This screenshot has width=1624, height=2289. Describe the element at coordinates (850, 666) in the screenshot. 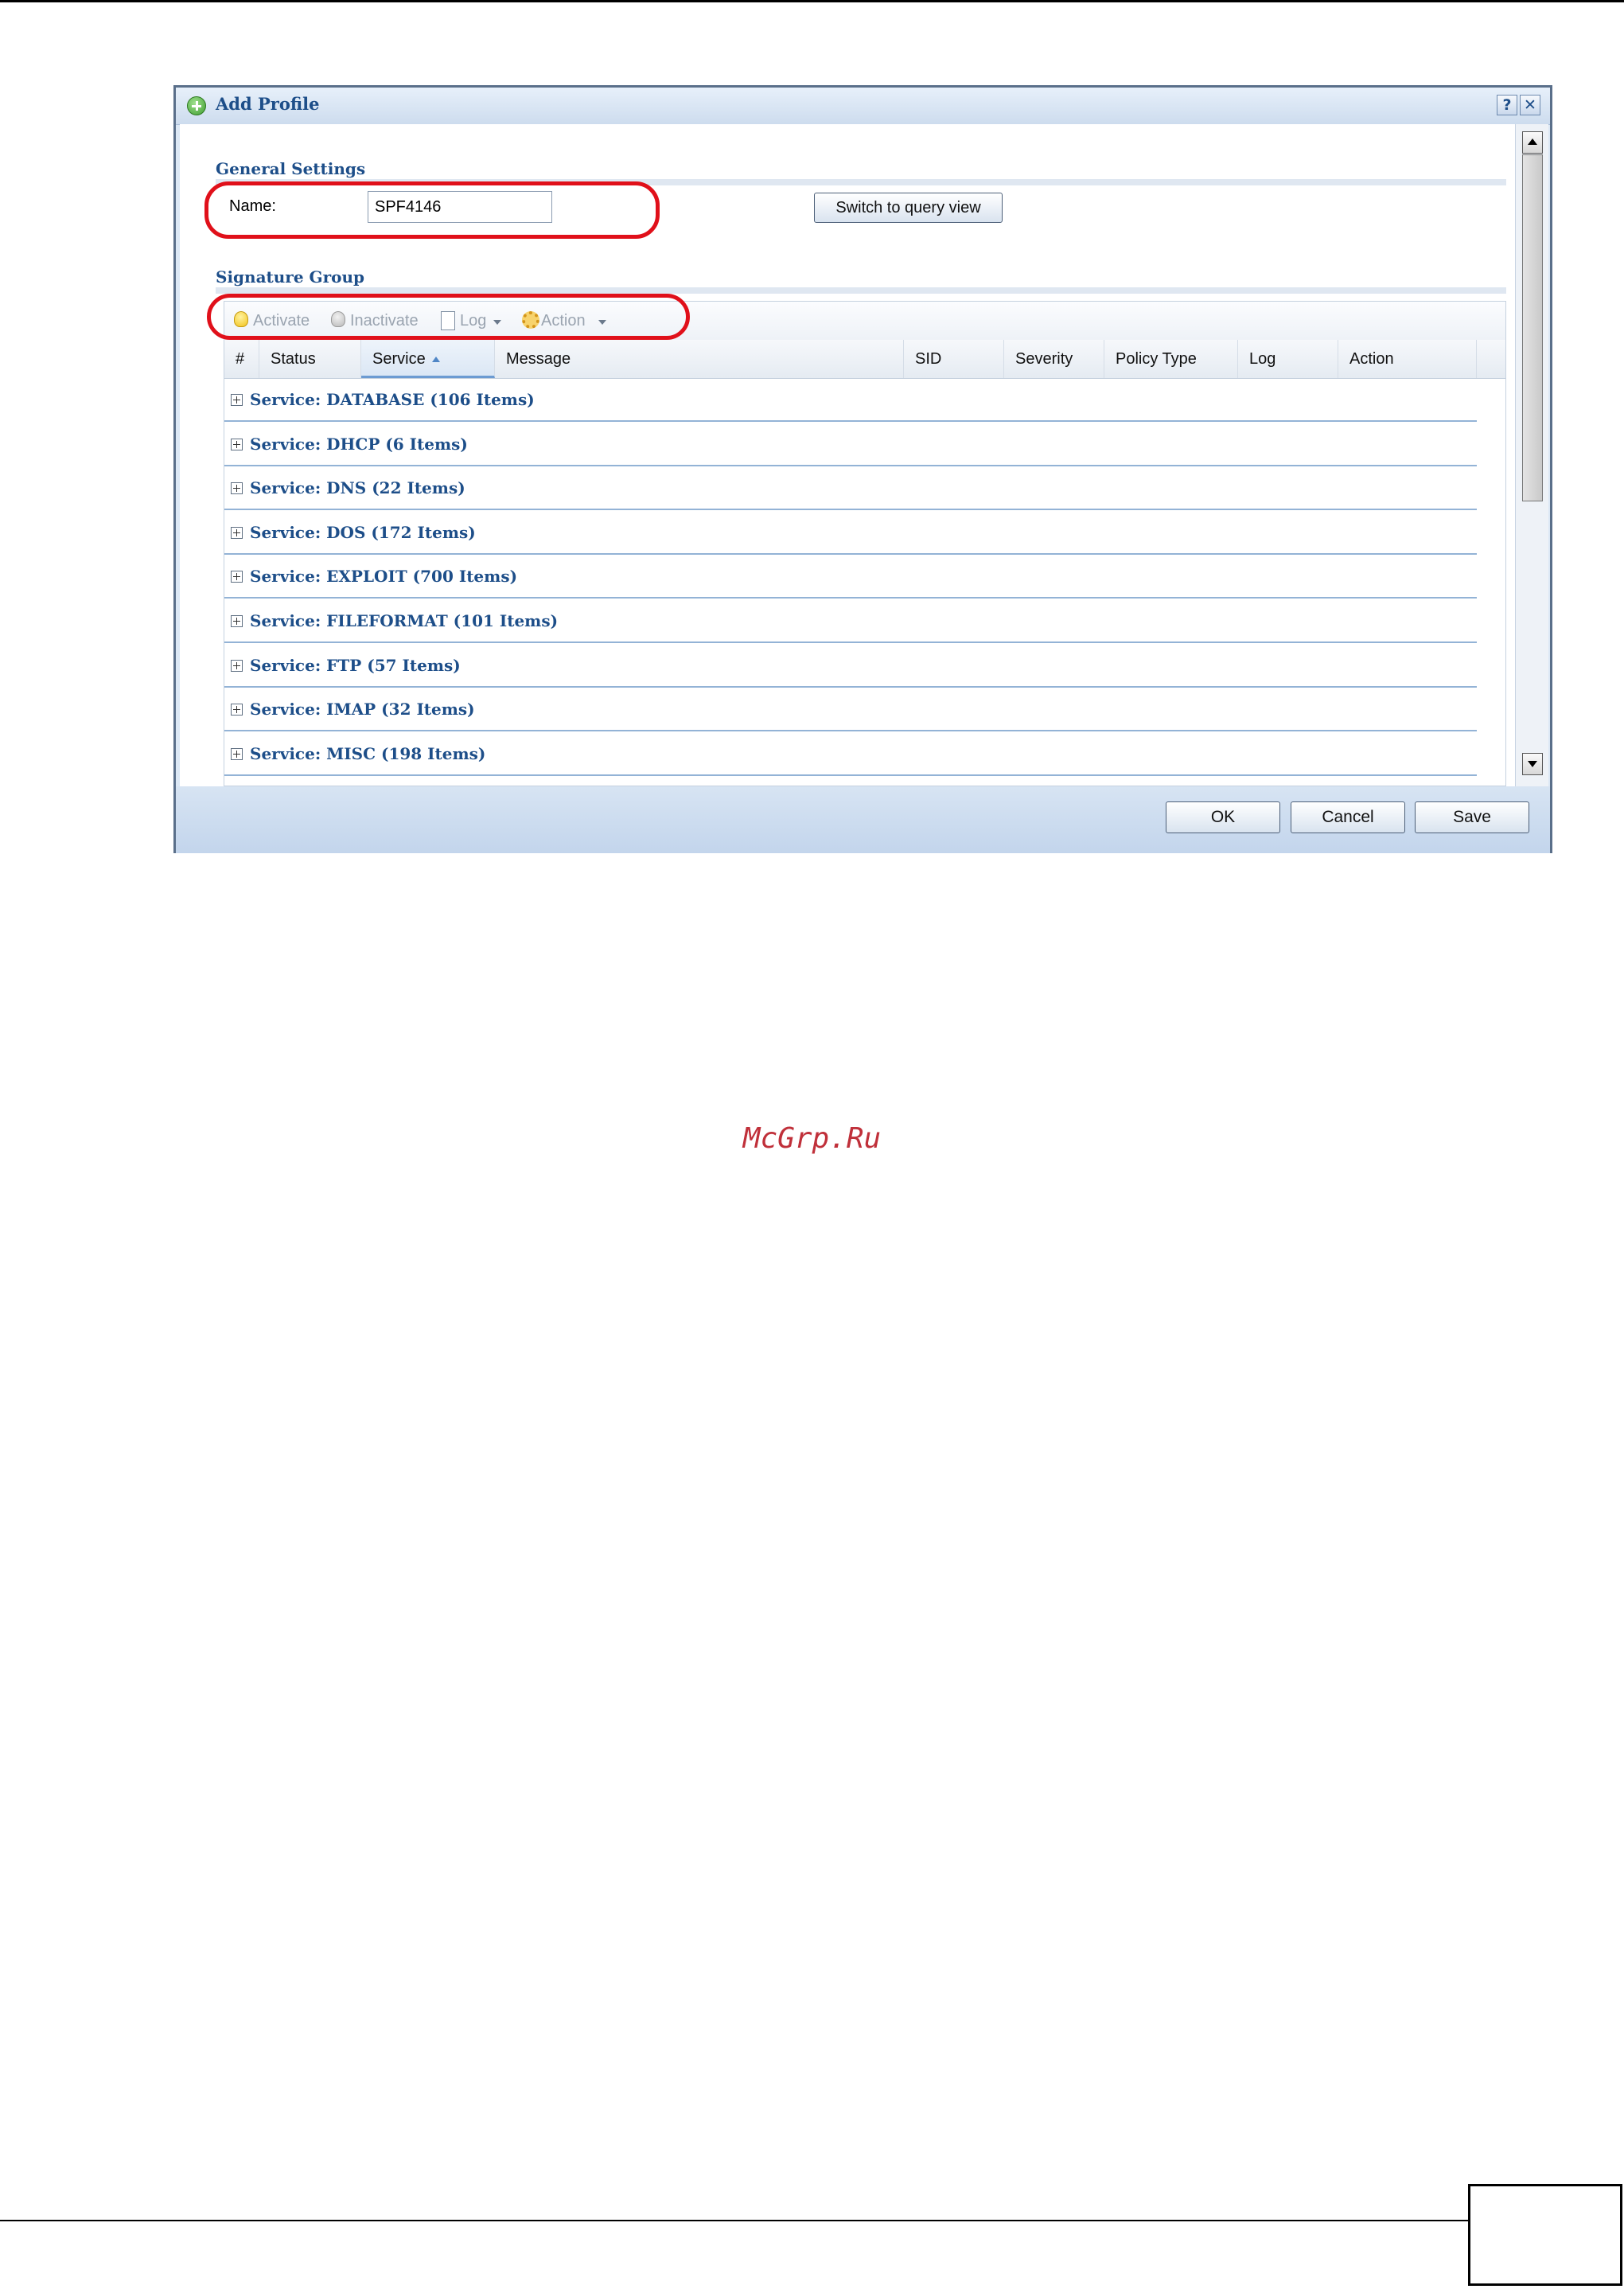

I see `group-row: Service: FTP (57 Items)` at that location.